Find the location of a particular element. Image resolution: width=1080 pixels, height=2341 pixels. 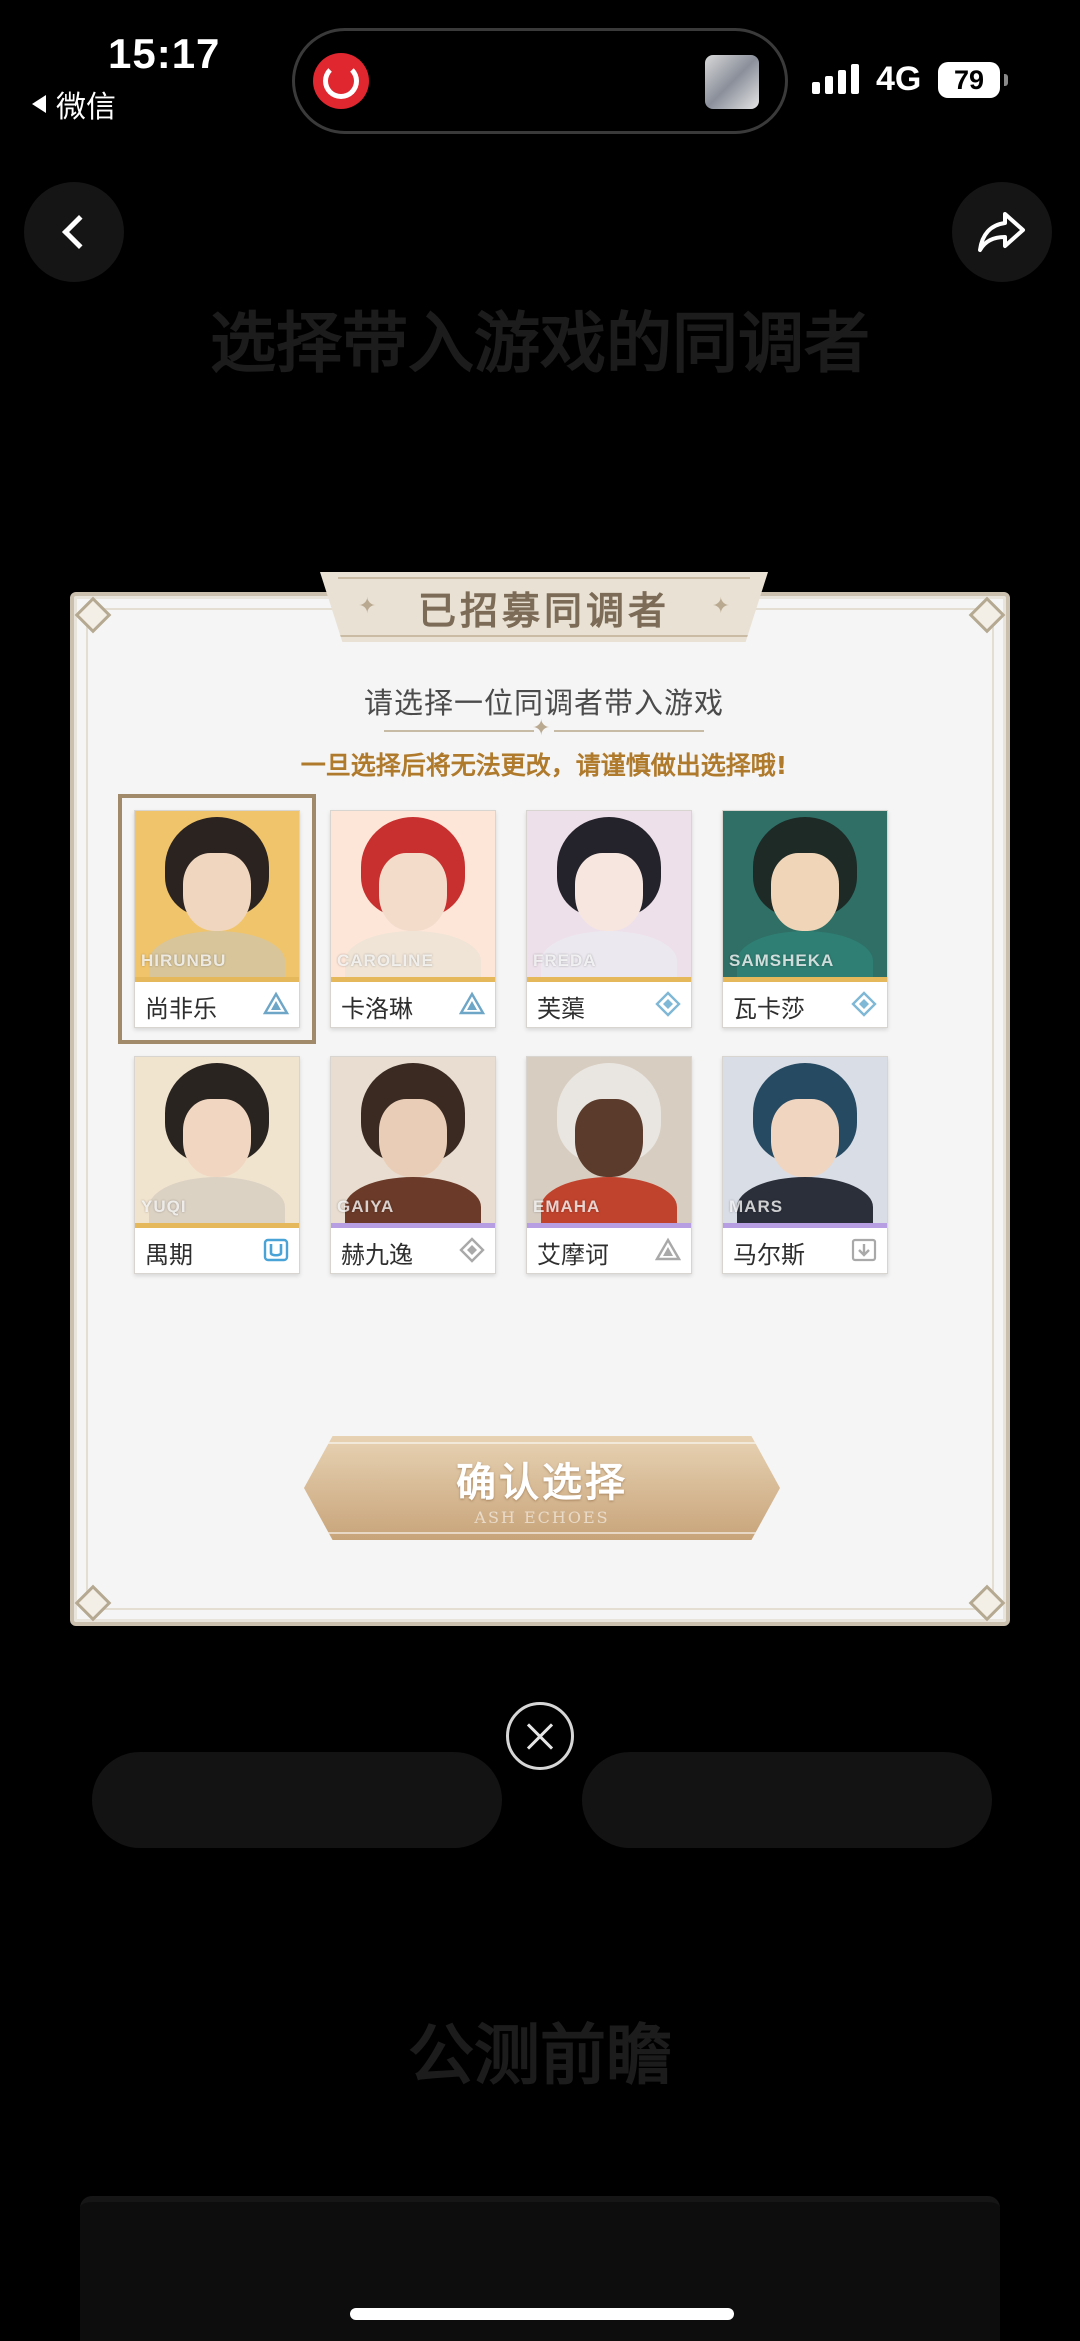

character-roman-name: HIRUNBU is located at coordinates (184, 960).